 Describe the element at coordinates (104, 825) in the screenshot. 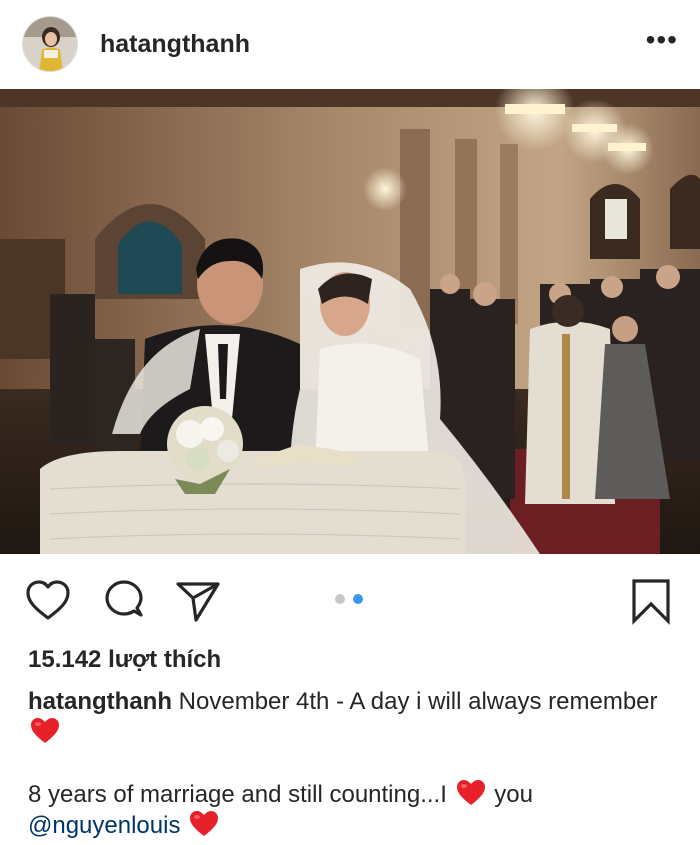

I see `mention-link: @nguyenlouis` at that location.